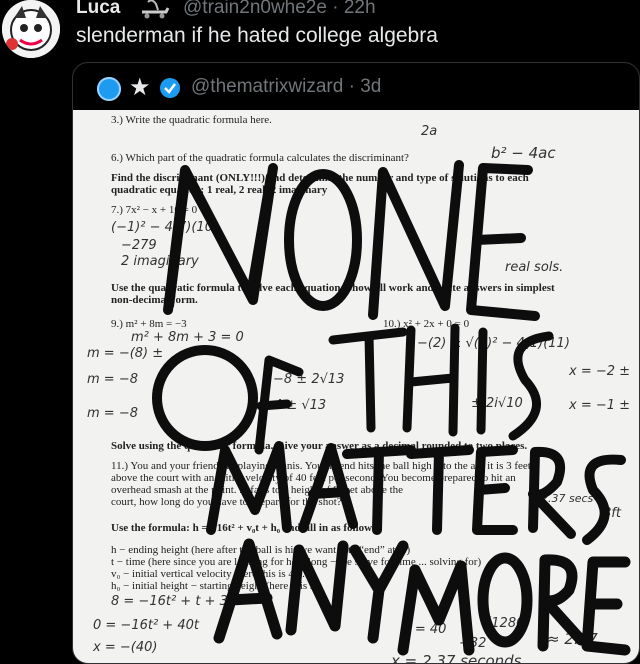 This screenshot has width=640, height=664. What do you see at coordinates (279, 9) in the screenshot?
I see `handle-and-time: @train2n0whe2e · 22h` at bounding box center [279, 9].